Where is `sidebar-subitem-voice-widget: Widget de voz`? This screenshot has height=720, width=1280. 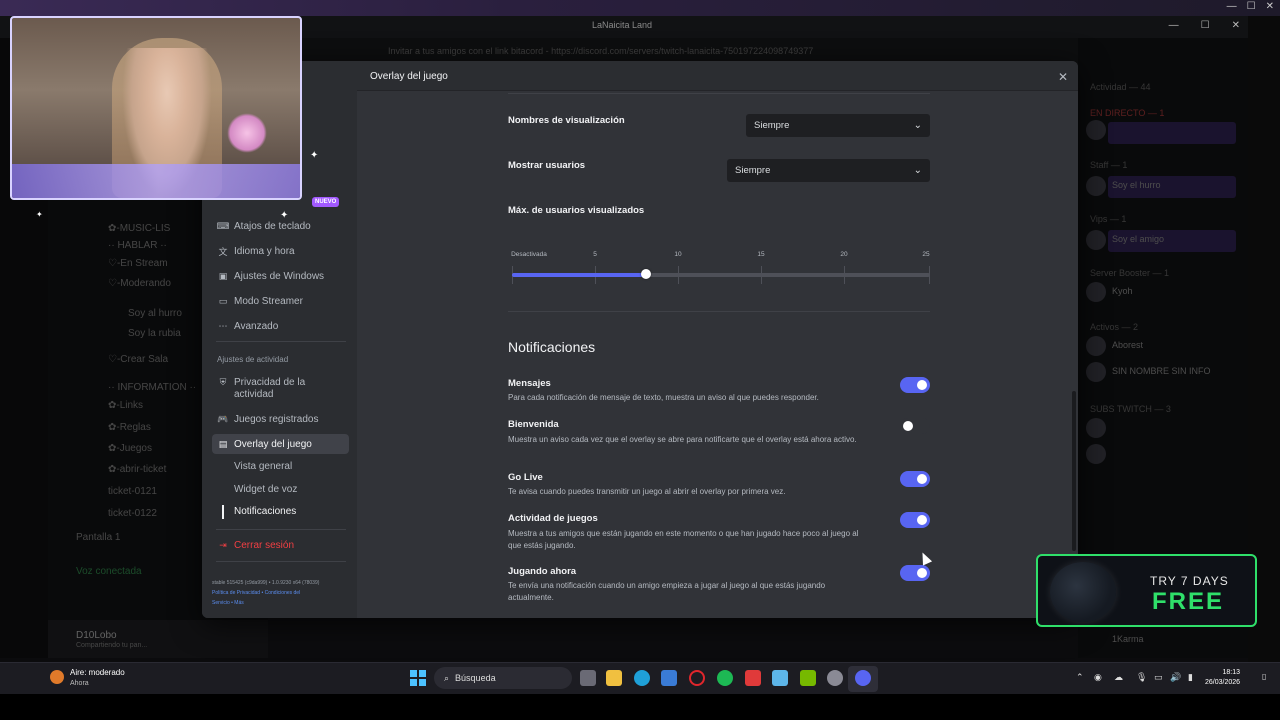 sidebar-subitem-voice-widget: Widget de voz is located at coordinates (265, 489).